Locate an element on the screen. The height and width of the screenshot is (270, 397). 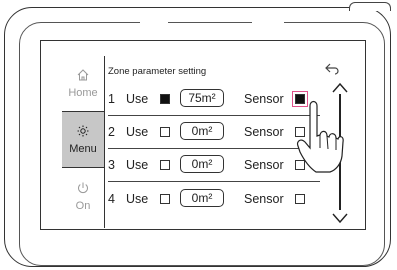
device-side-tab is located at coordinates (370, 6).